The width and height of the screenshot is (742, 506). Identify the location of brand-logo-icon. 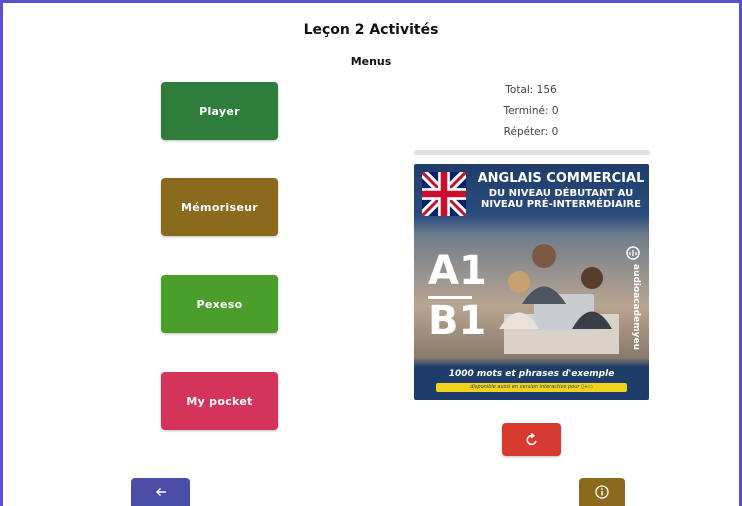
(633, 253).